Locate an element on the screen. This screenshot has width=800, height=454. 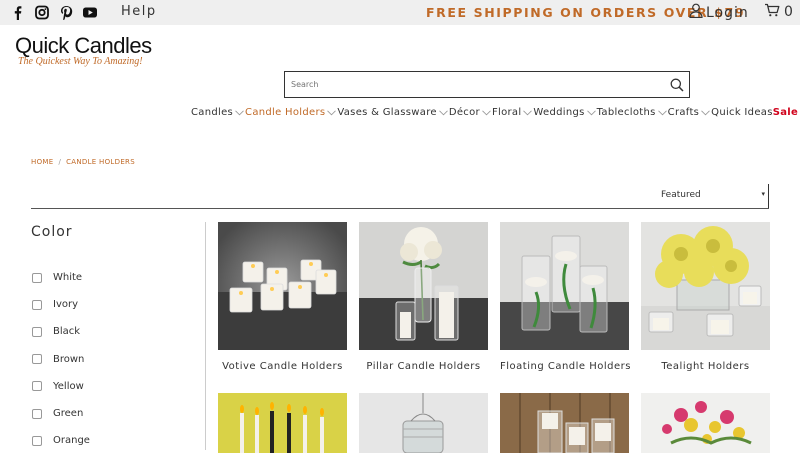
filter-label: White is located at coordinates (68, 278).